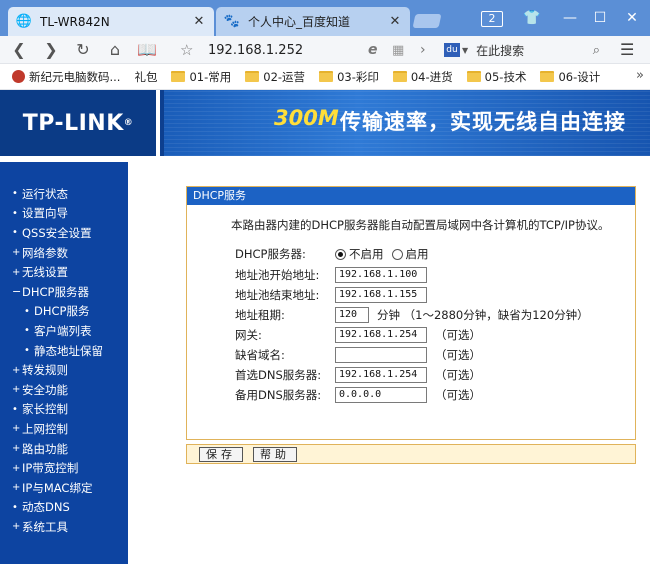 The image size is (650, 564). I want to click on panel-intro: 本路由器内建的DHCP服务器能自动配置局域网中各计算机的TCP/IP协议。, so click(420, 225).